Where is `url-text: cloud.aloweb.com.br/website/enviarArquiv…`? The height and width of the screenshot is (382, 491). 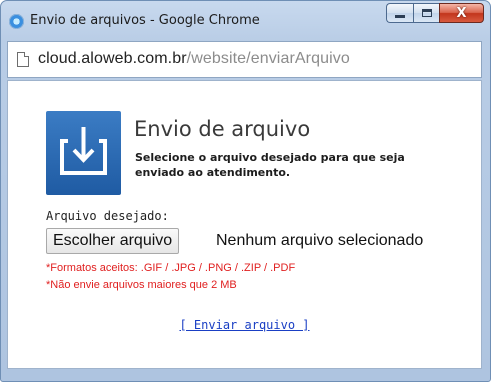 url-text: cloud.aloweb.com.br/website/enviarArquiv… is located at coordinates (194, 59).